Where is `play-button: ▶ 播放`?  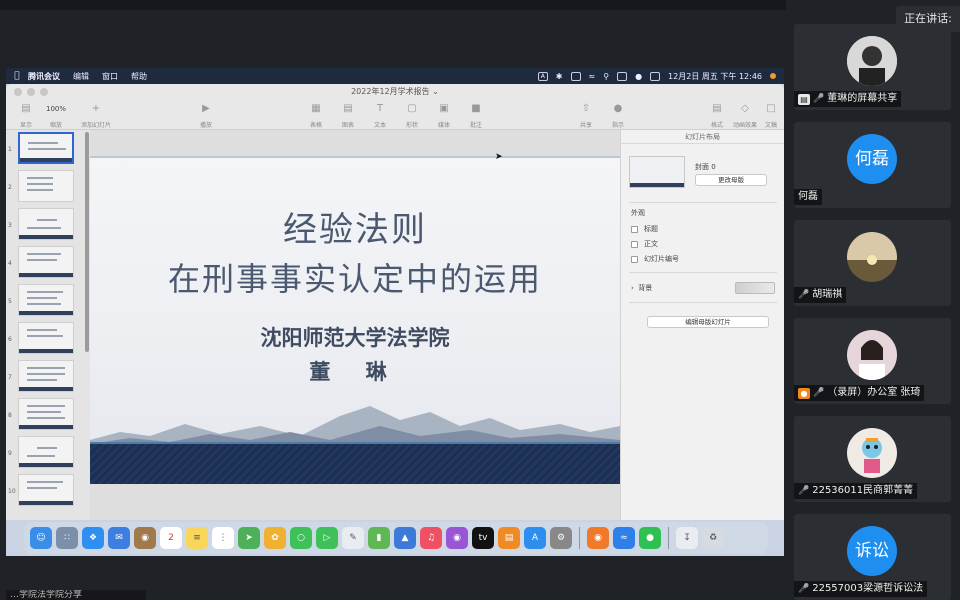 play-button: ▶ 播放 is located at coordinates (206, 114).